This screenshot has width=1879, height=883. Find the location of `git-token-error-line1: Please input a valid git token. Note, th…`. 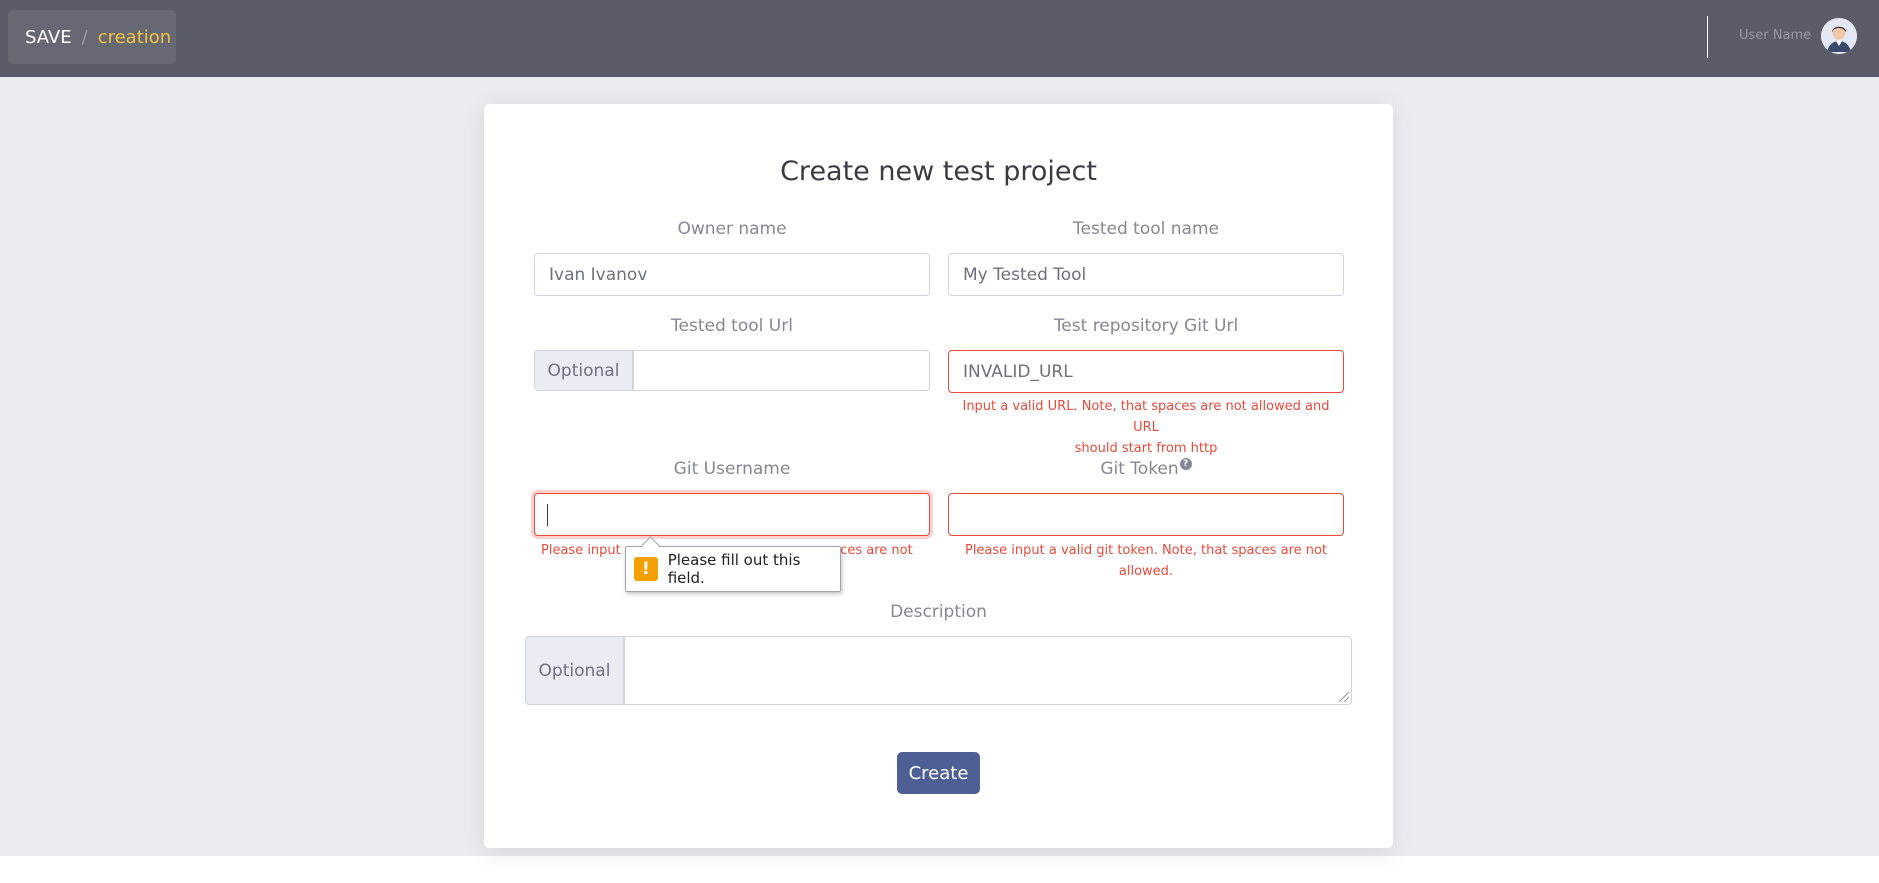

git-token-error-line1: Please input a valid git token. Note, th… is located at coordinates (1146, 550).